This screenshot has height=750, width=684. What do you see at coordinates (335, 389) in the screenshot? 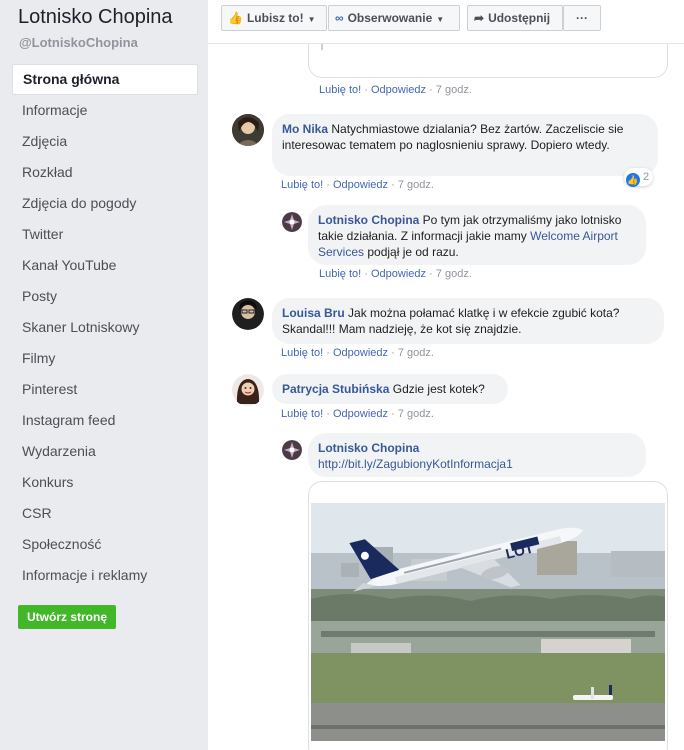
I see `comment-author: Patrycja Stubińska` at bounding box center [335, 389].